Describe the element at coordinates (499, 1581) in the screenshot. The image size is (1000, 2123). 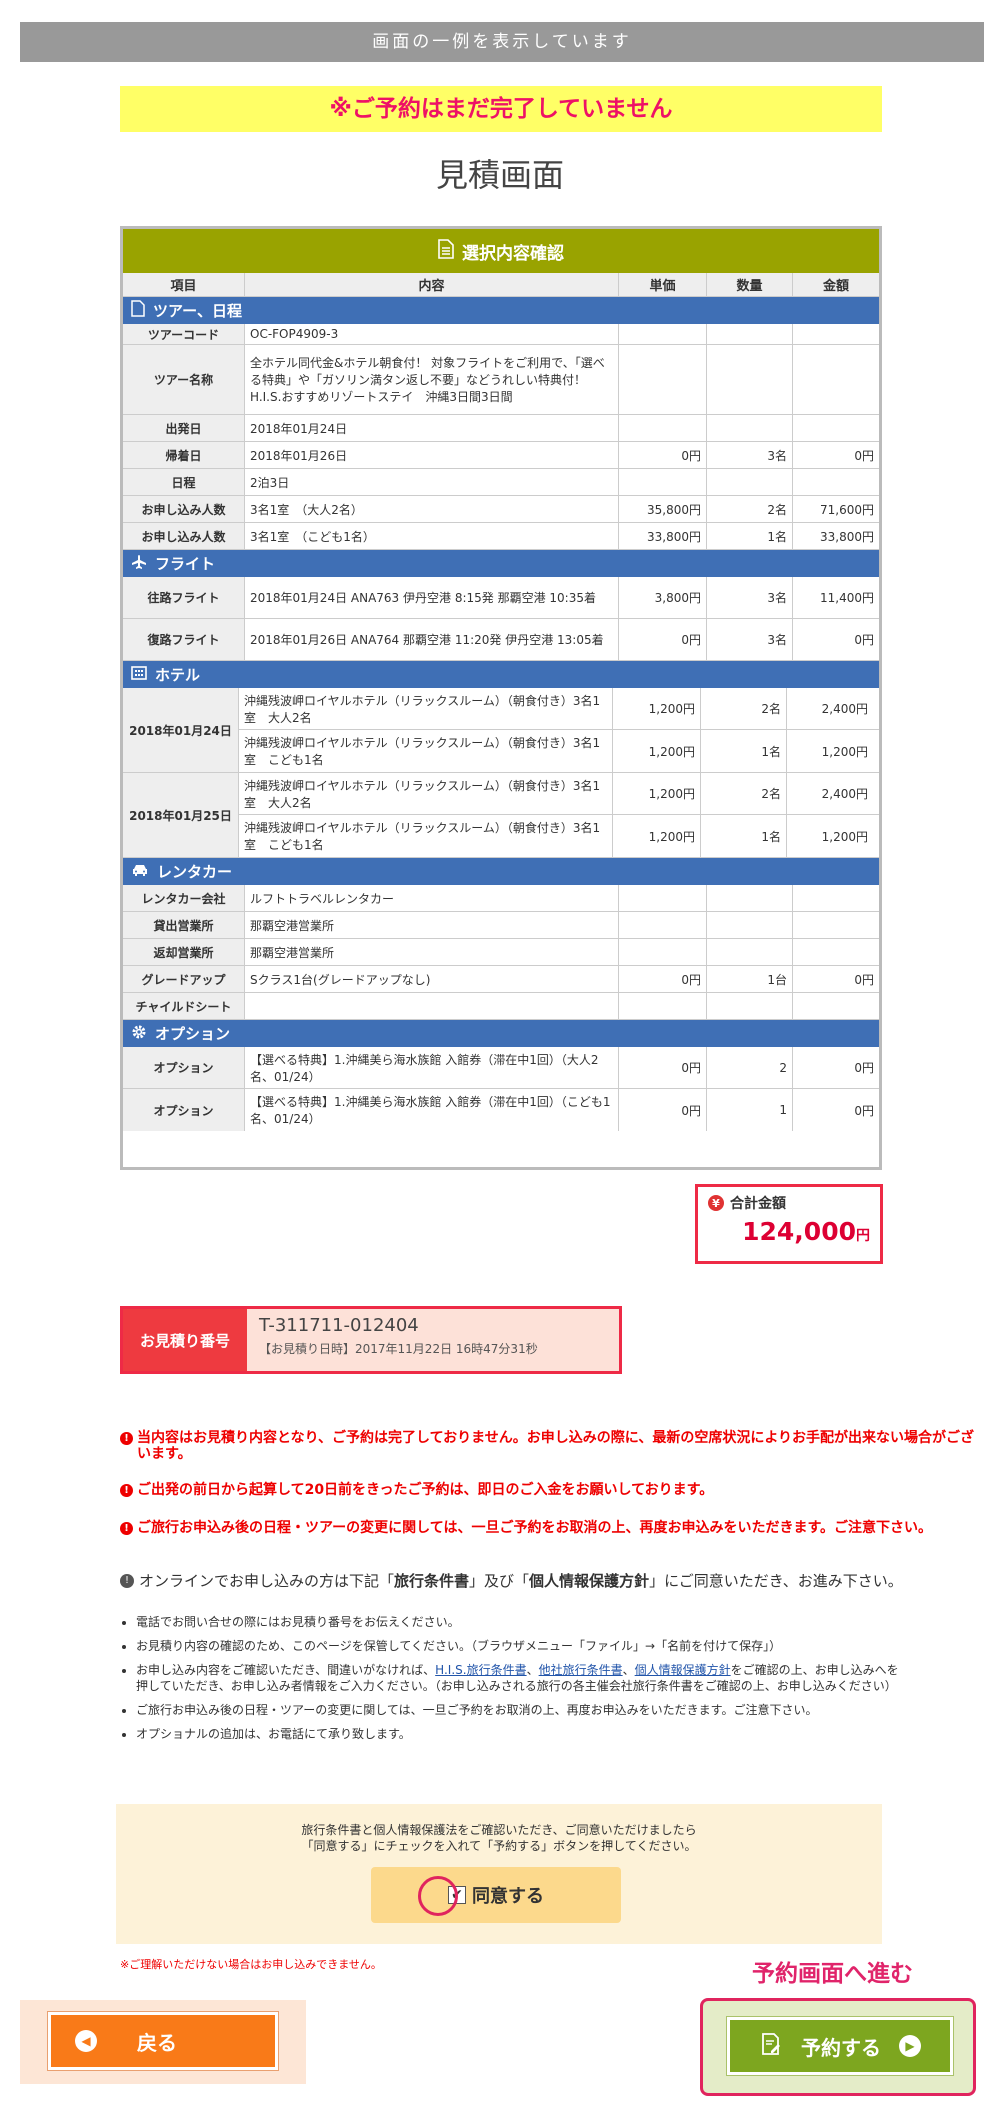
I see `info-text: 」及び「` at that location.